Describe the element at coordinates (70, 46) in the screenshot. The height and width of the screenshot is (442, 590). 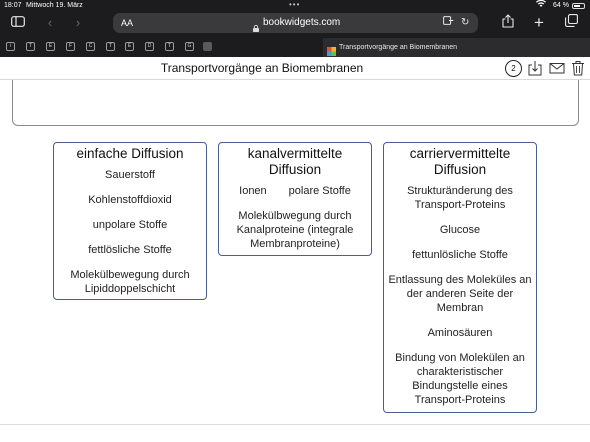
I see `tab-favicon: F` at that location.